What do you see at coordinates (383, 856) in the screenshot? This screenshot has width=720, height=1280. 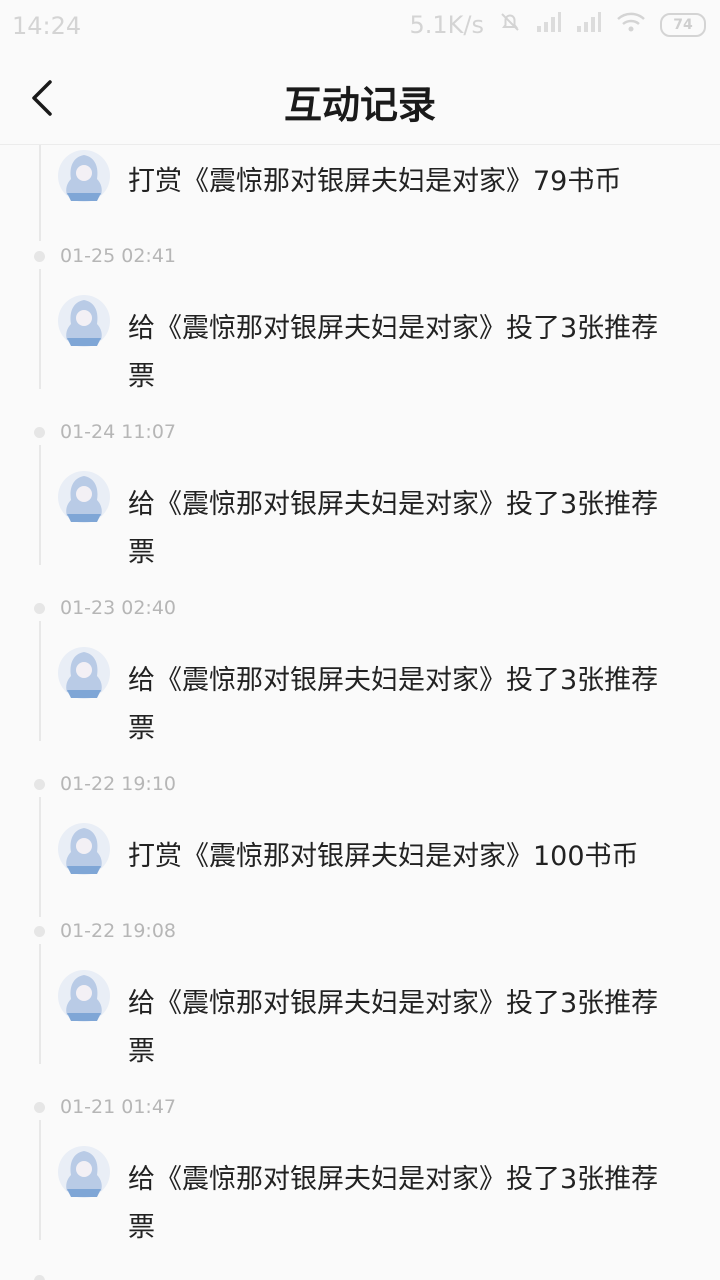 I see `record-text: 打赏《震惊那对银屏夫妇是对家》100书币` at bounding box center [383, 856].